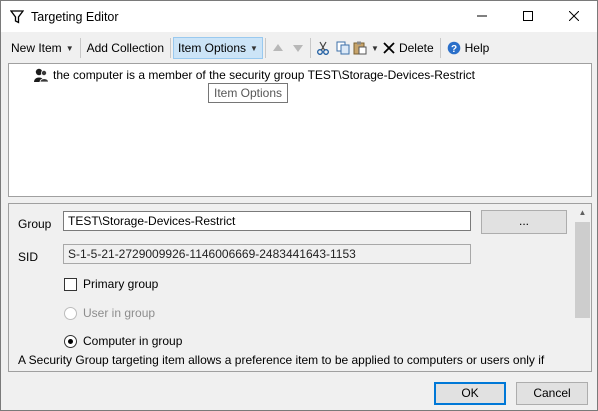  I want to click on security-group-icon, so click(41, 75).